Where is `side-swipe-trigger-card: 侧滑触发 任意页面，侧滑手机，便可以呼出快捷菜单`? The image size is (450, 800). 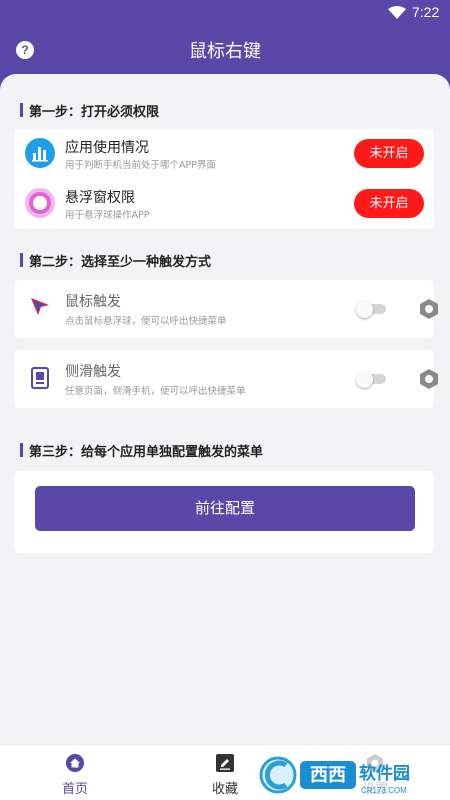 side-swipe-trigger-card: 侧滑触发 任意页面，侧滑手机，便可以呼出快捷菜单 is located at coordinates (226, 379).